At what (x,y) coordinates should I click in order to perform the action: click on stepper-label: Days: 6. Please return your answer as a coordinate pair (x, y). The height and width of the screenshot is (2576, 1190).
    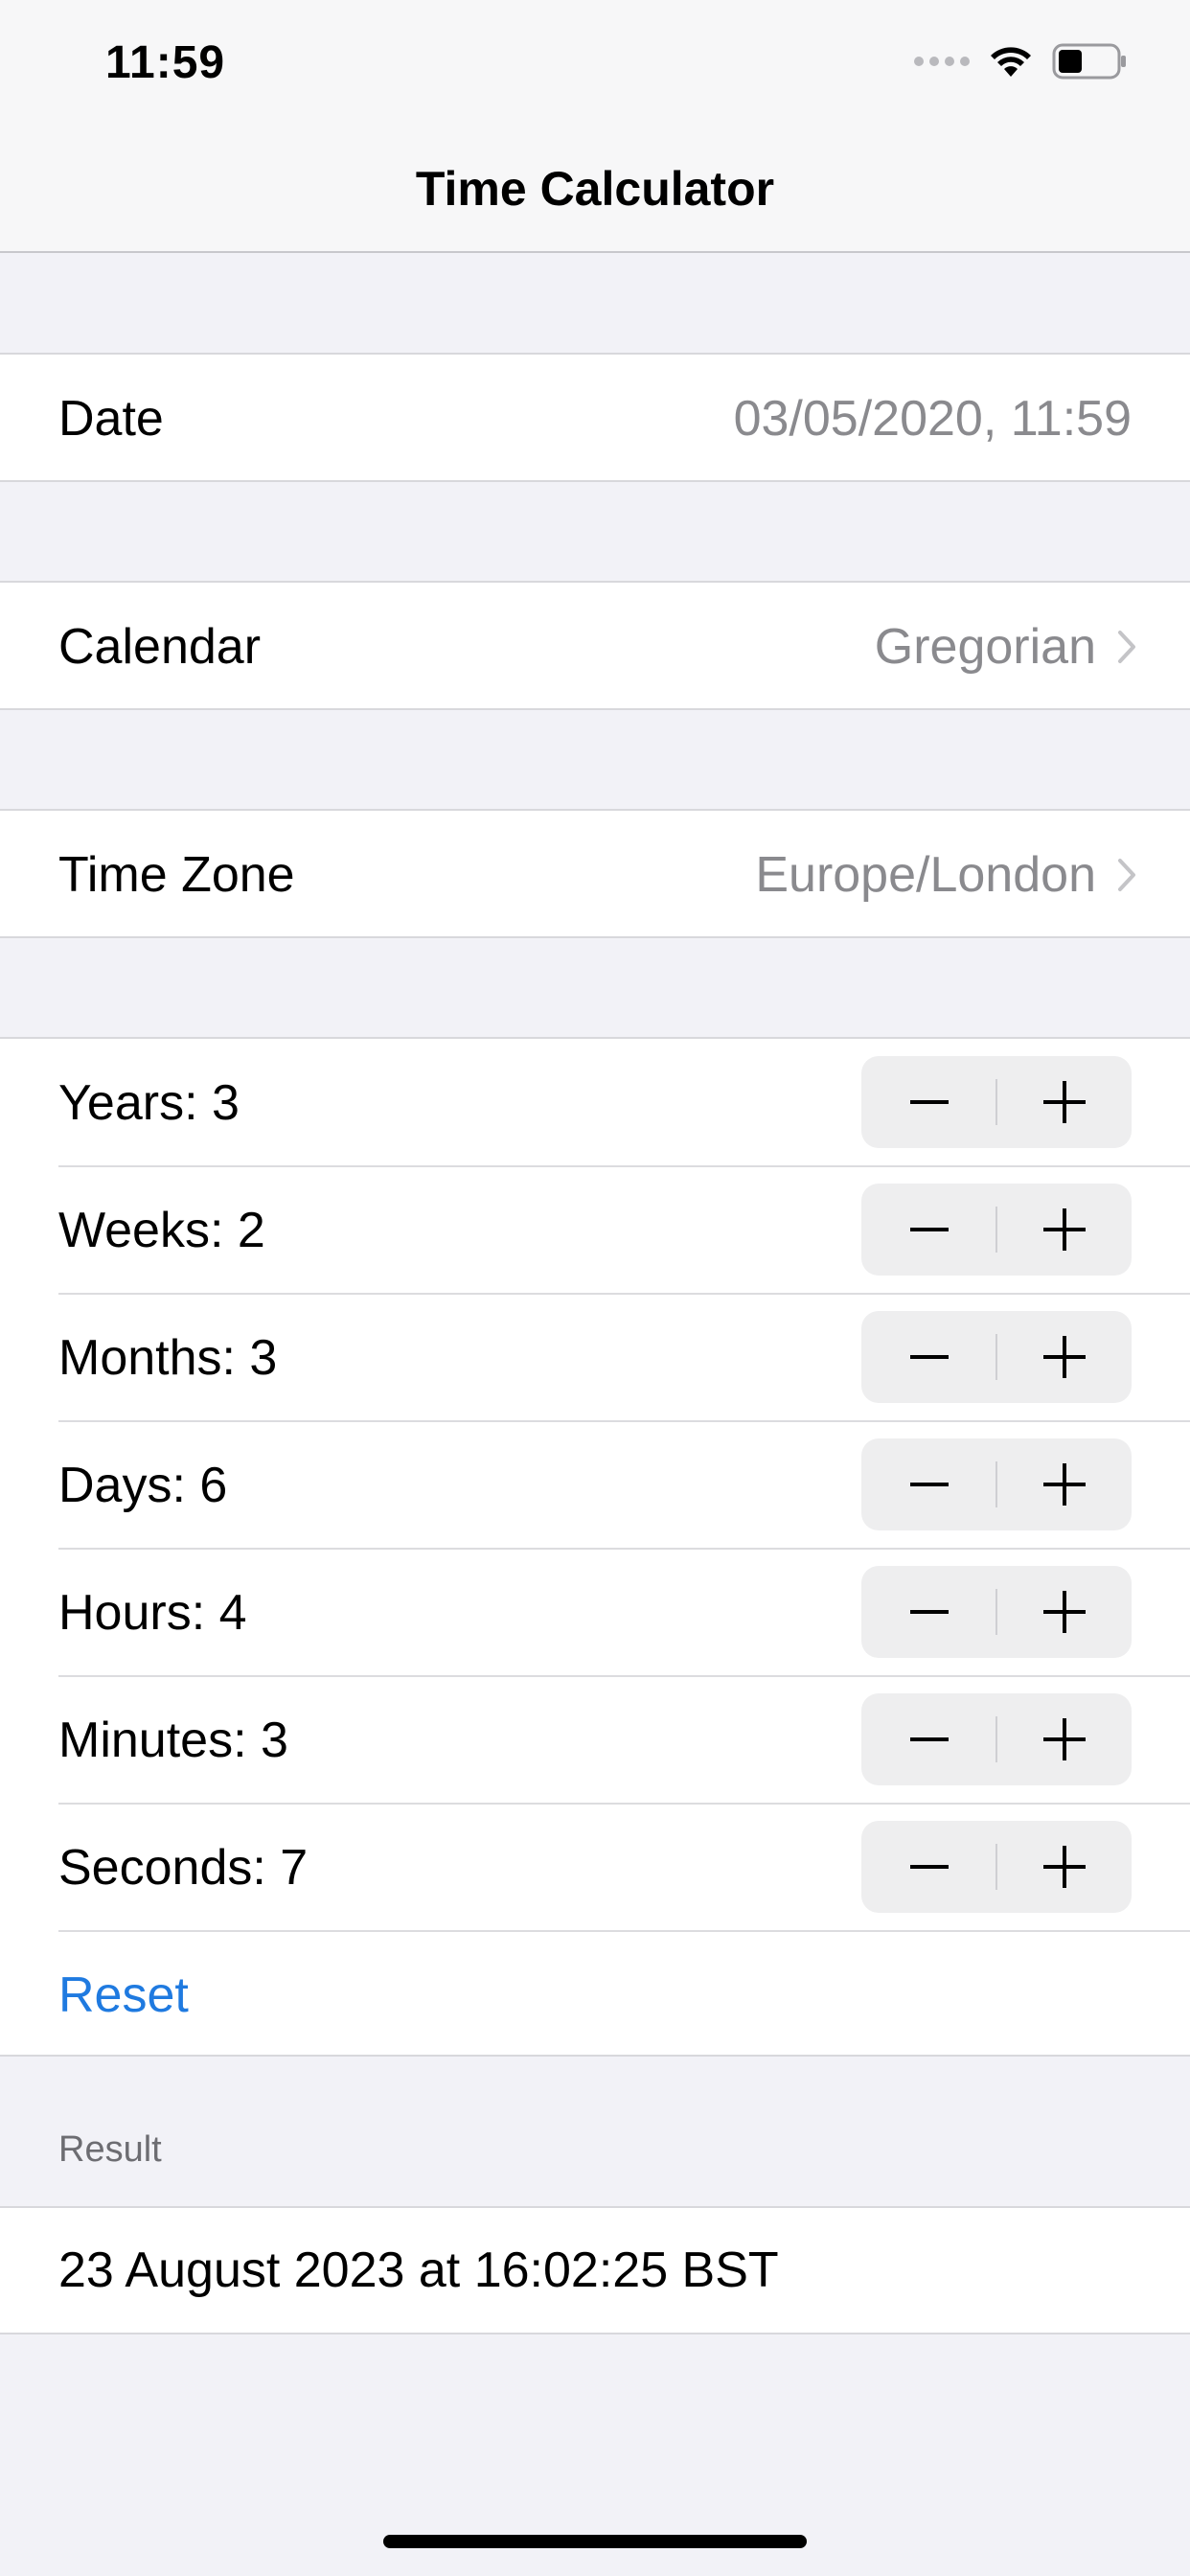
    Looking at the image, I should click on (143, 1485).